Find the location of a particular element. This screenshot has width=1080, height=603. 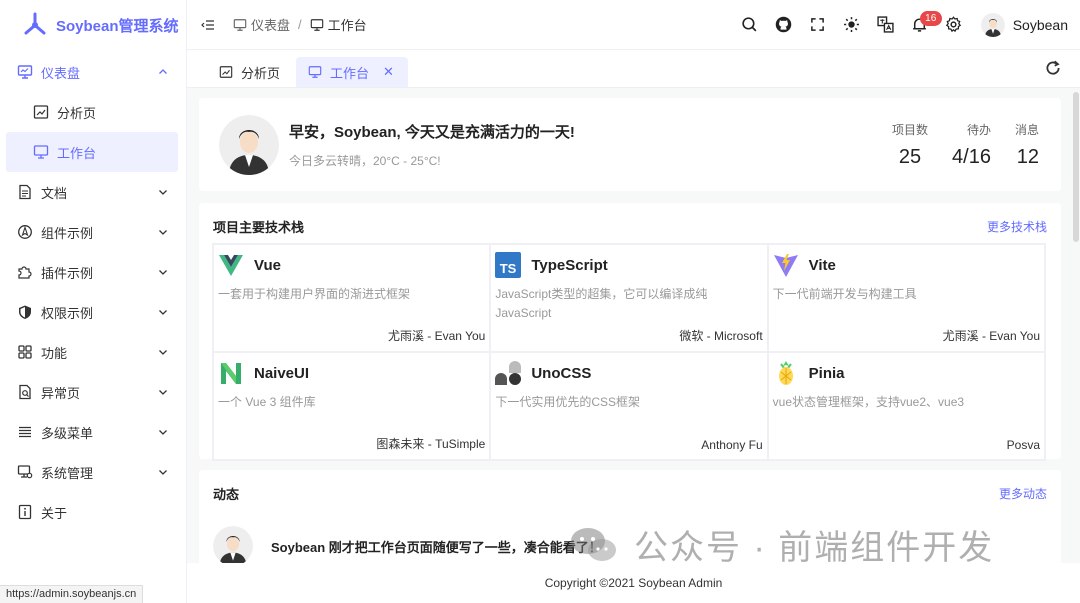

sidebar-item-components: 组件示例 is located at coordinates (93, 232).